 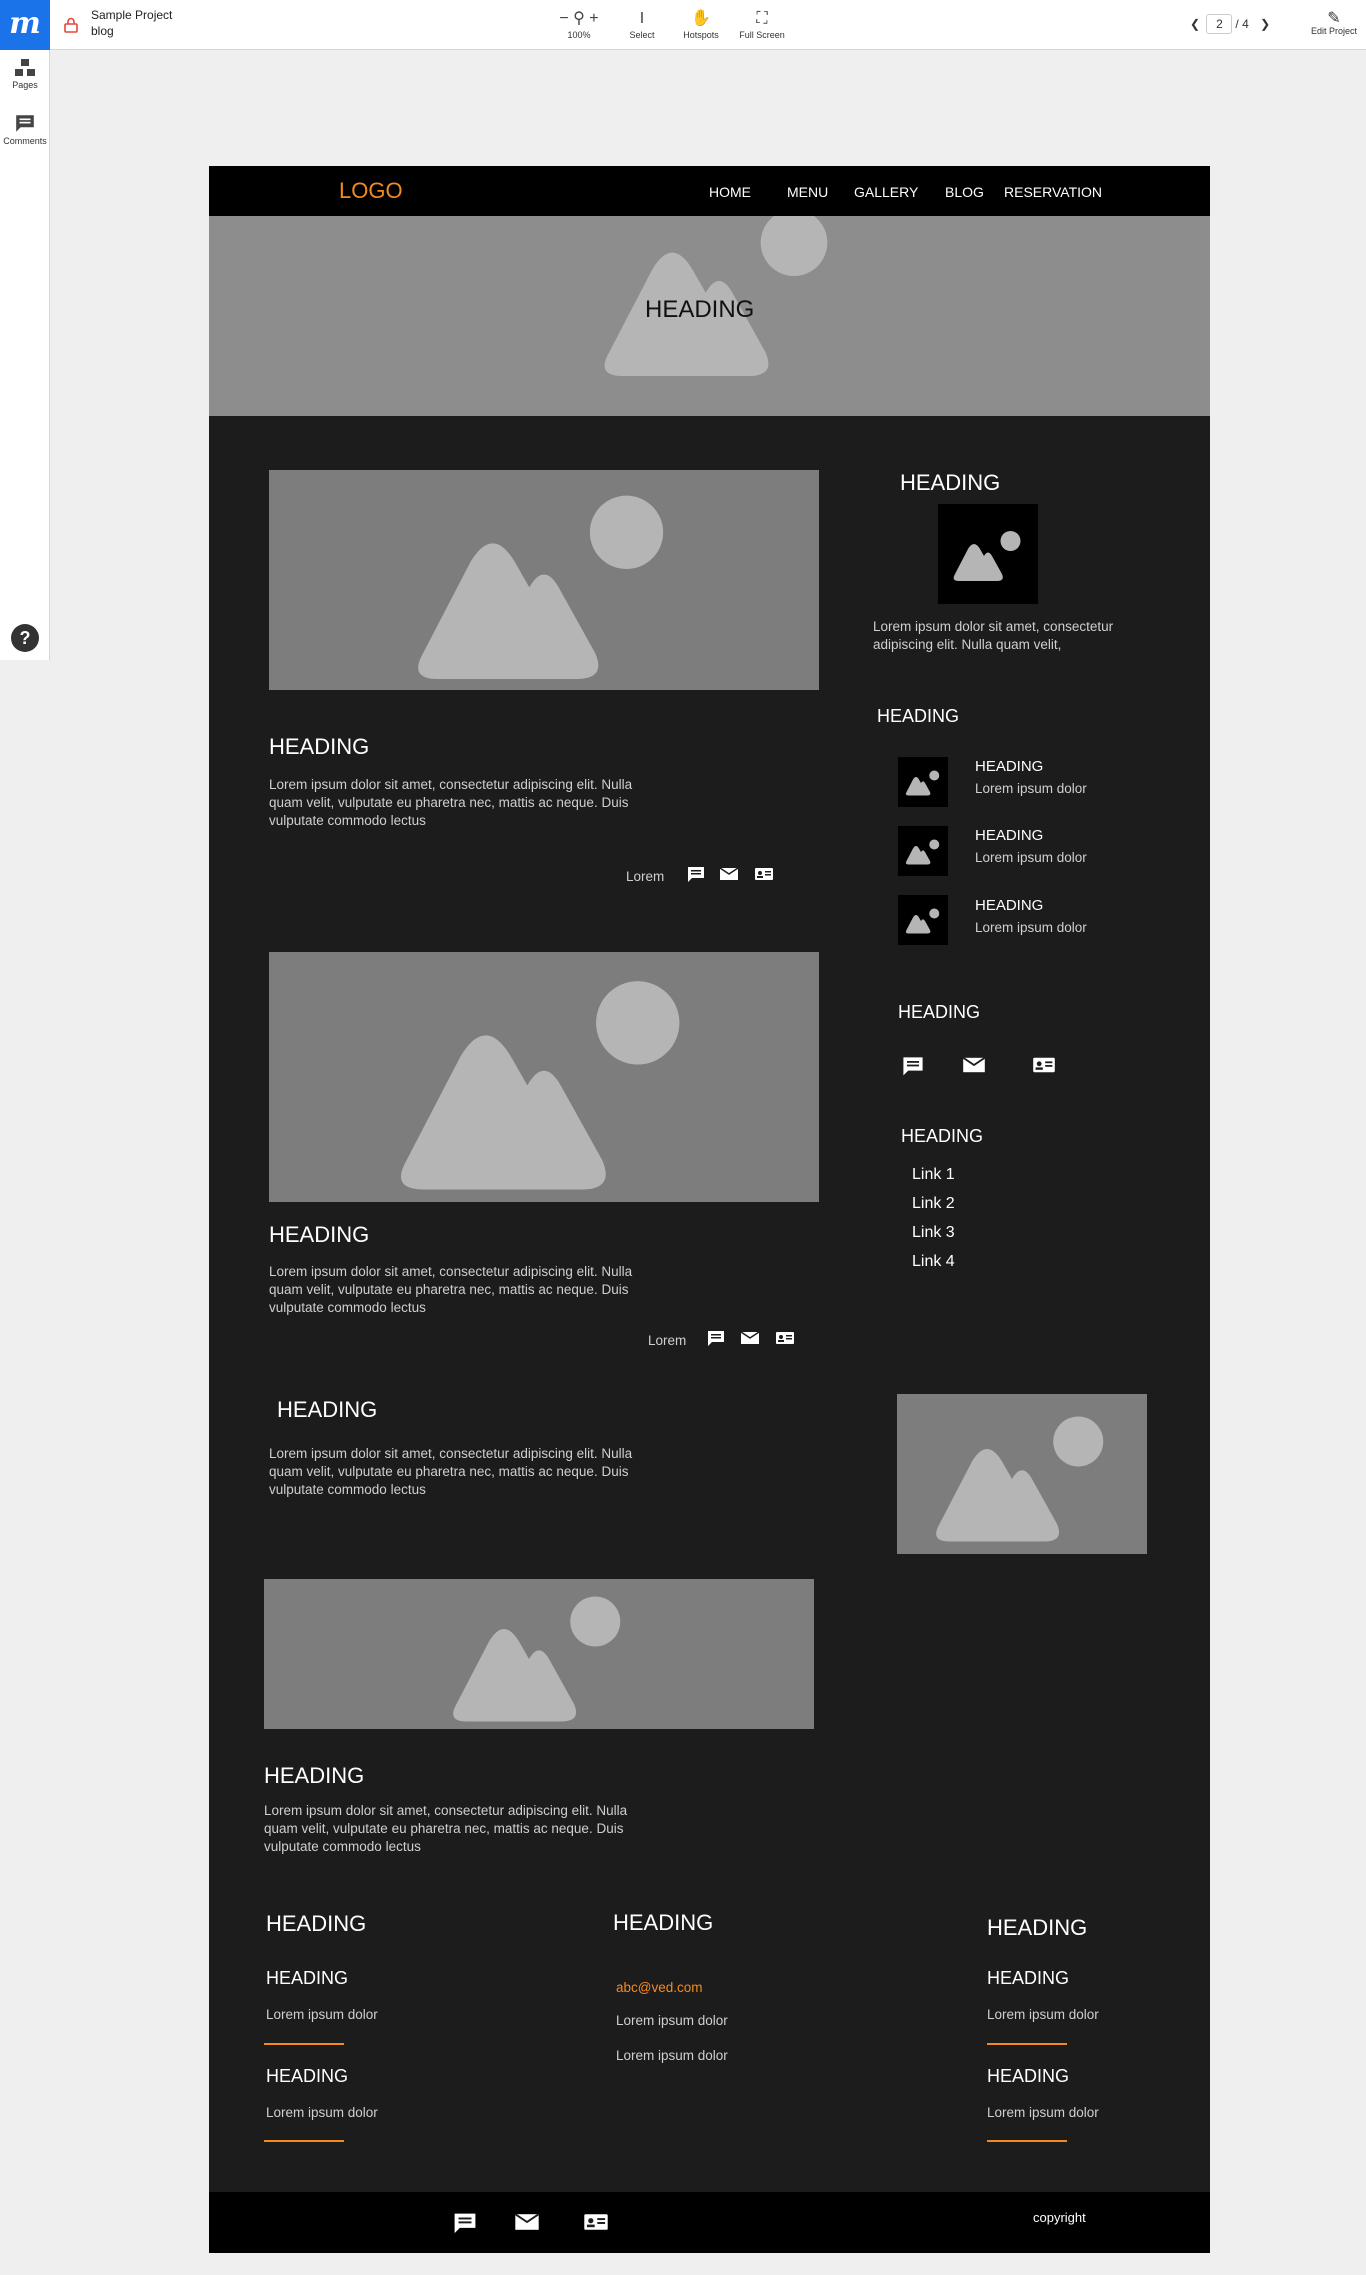 I want to click on page-total: / 4, so click(x=1242, y=24).